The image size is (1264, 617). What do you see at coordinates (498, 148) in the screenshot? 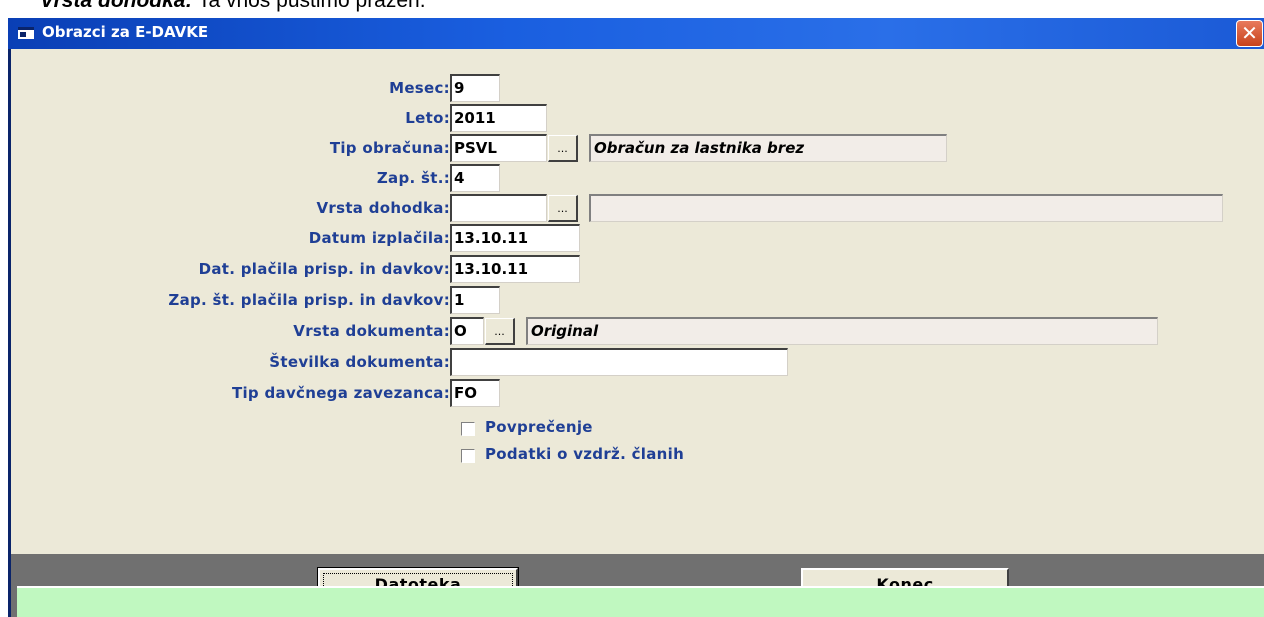
I see `tip-obracuna-input: PSVL` at bounding box center [498, 148].